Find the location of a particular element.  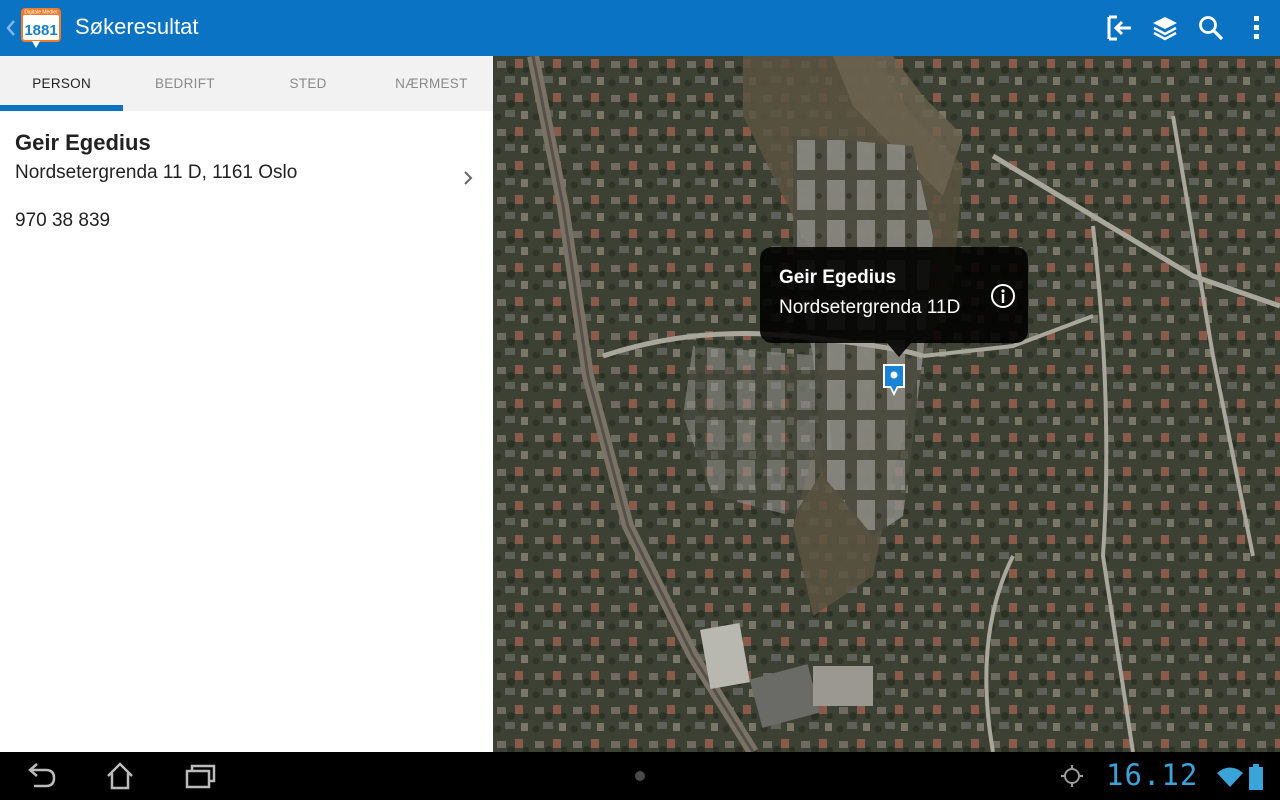

result-phone: 970 38 839 is located at coordinates (62, 221).